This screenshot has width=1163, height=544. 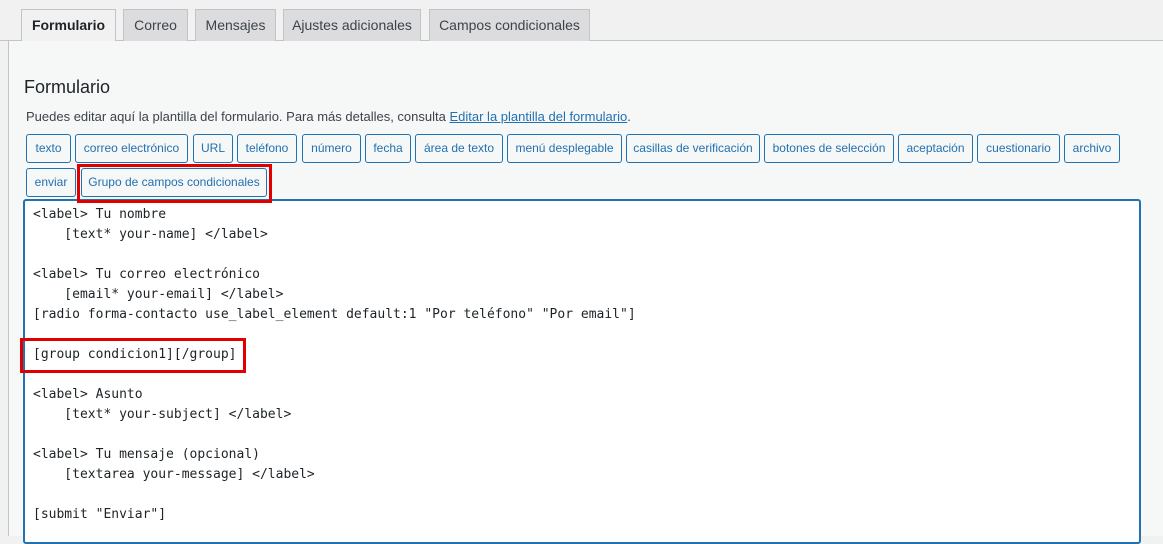 I want to click on tab-ajustes-adicionales: Ajustes adicionales, so click(x=352, y=25).